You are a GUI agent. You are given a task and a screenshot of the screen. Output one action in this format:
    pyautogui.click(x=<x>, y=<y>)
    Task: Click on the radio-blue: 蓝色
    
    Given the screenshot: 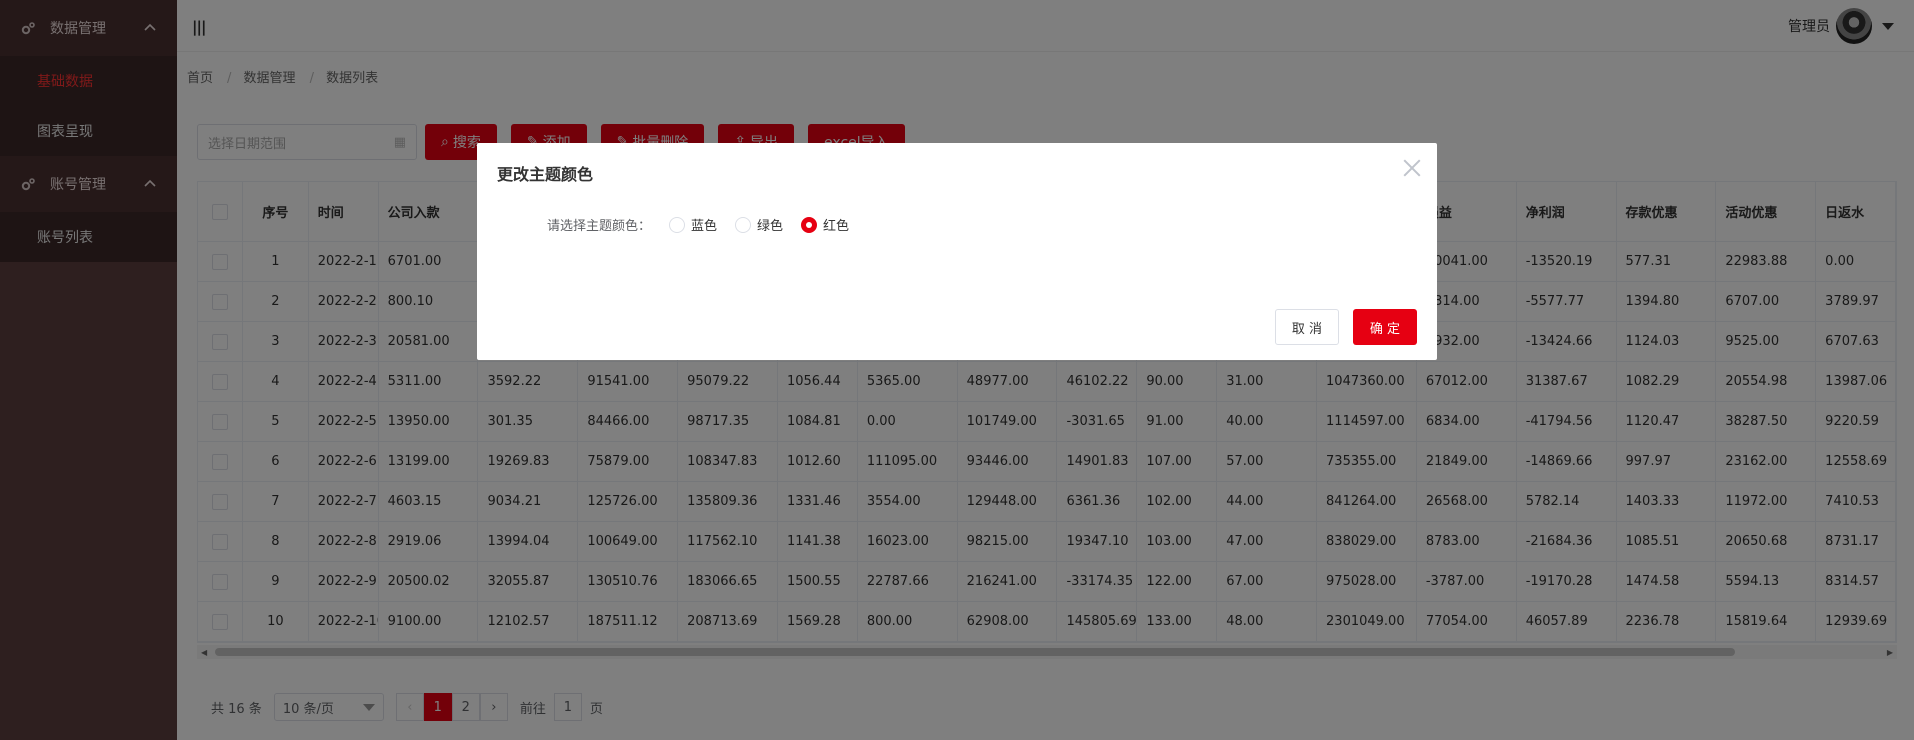 What is the action you would take?
    pyautogui.click(x=693, y=224)
    